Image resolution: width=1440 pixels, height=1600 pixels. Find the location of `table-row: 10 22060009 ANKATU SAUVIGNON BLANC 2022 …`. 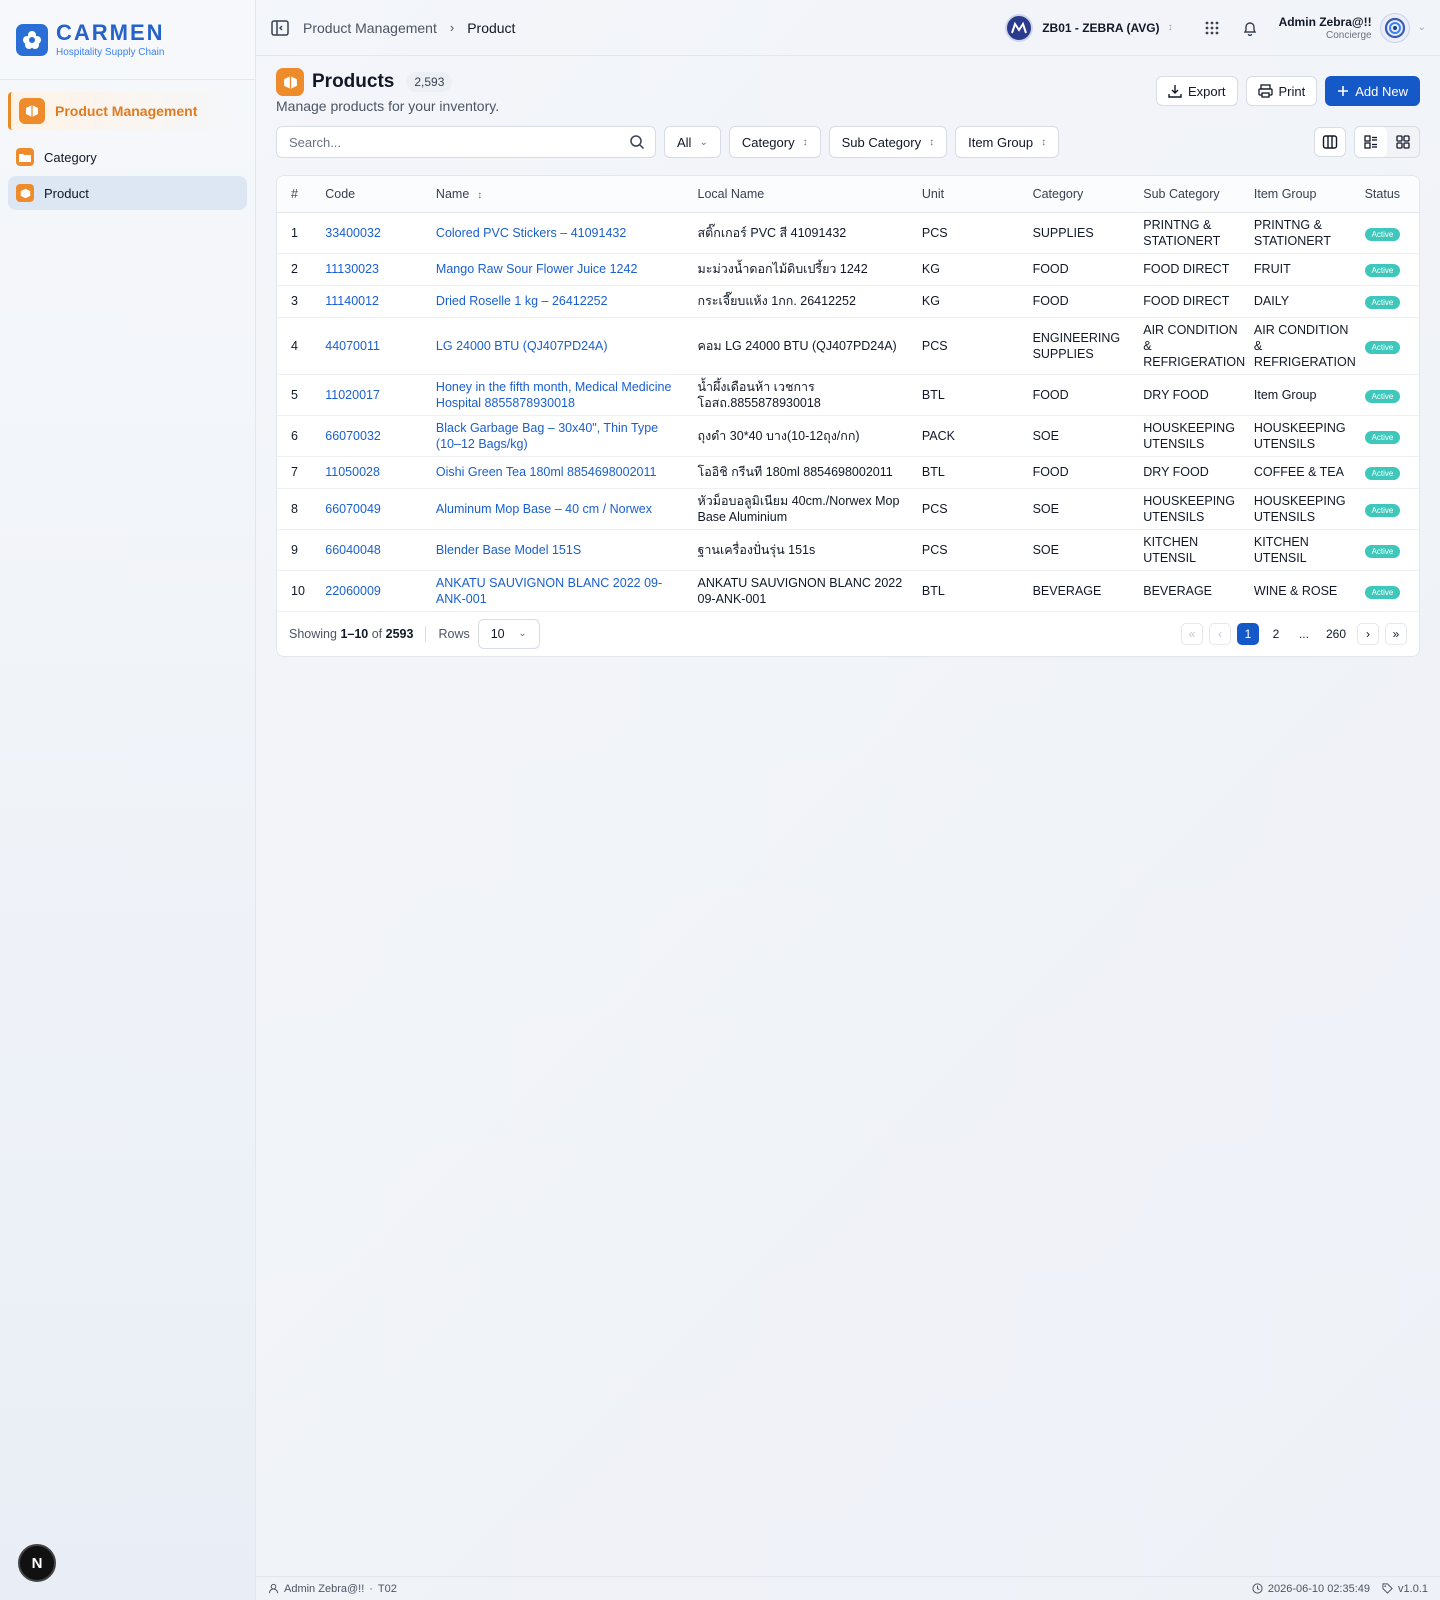

table-row: 10 22060009 ANKATU SAUVIGNON BLANC 2022 … is located at coordinates (848, 591).